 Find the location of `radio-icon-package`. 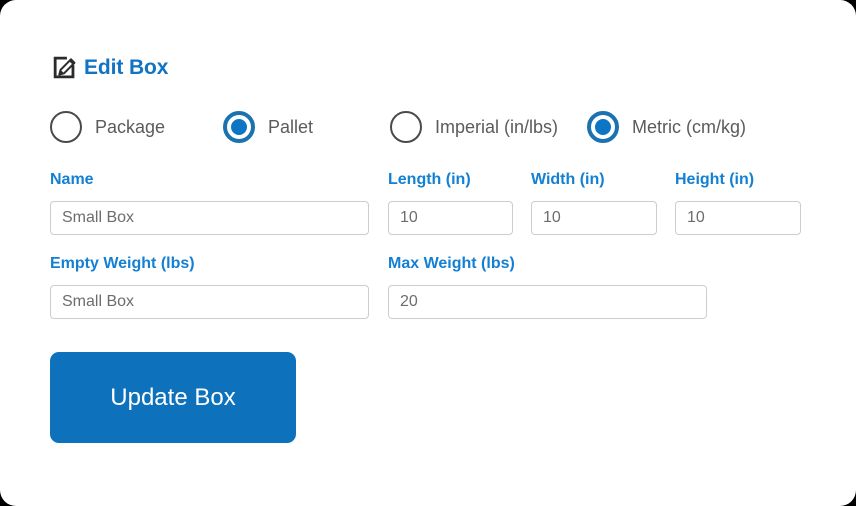

radio-icon-package is located at coordinates (66, 127).